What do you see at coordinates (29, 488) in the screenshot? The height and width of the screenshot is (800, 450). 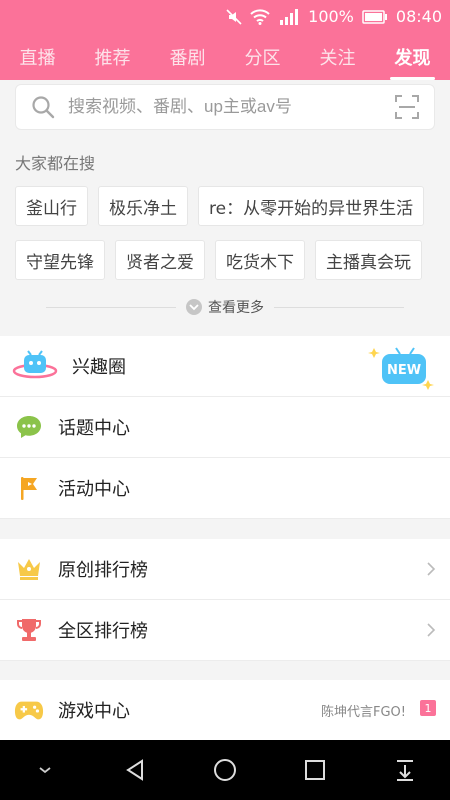 I see `flag-icon` at bounding box center [29, 488].